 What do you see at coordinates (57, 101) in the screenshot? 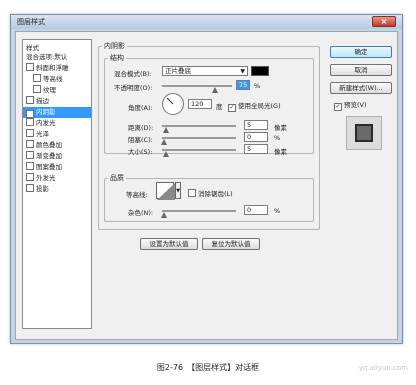
I see `style-item: 描边` at bounding box center [57, 101].